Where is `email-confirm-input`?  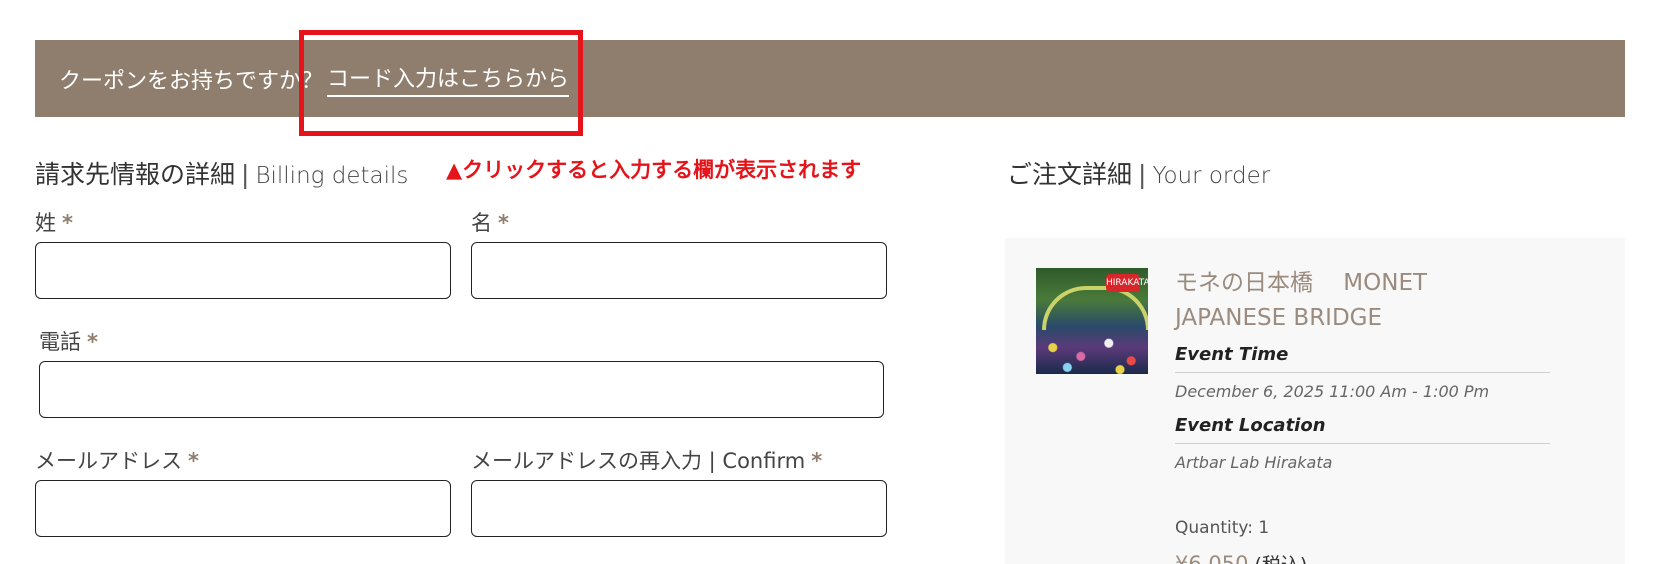 email-confirm-input is located at coordinates (679, 508).